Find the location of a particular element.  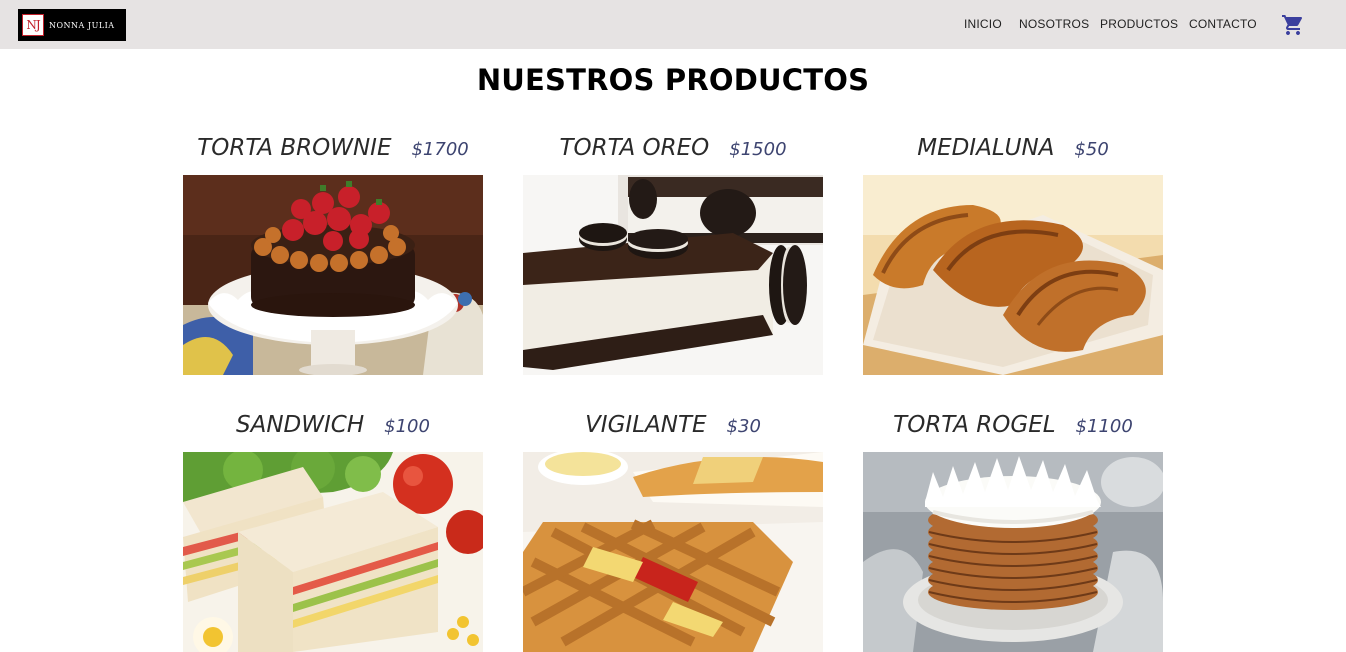

product-card-vigilante: VIGILANTE $30 is located at coordinates (673, 532).